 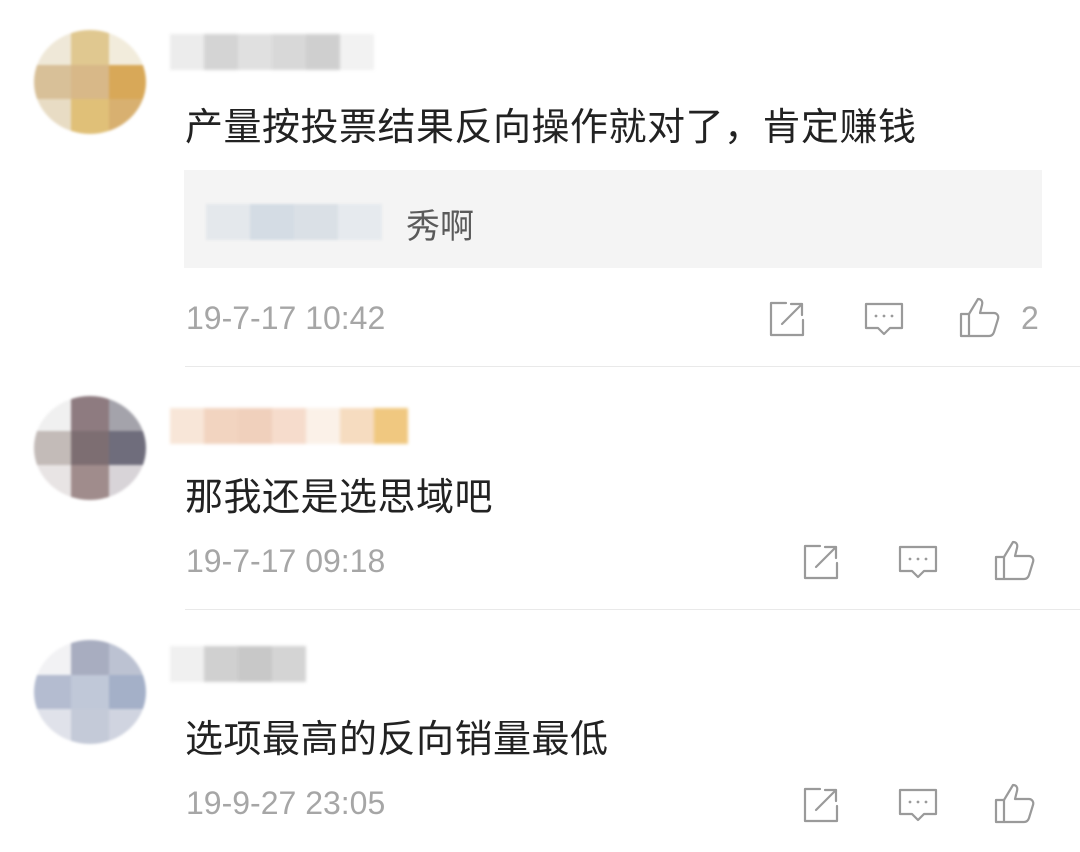 What do you see at coordinates (397, 739) in the screenshot?
I see `comment-text: 选项最高的反向销量最低` at bounding box center [397, 739].